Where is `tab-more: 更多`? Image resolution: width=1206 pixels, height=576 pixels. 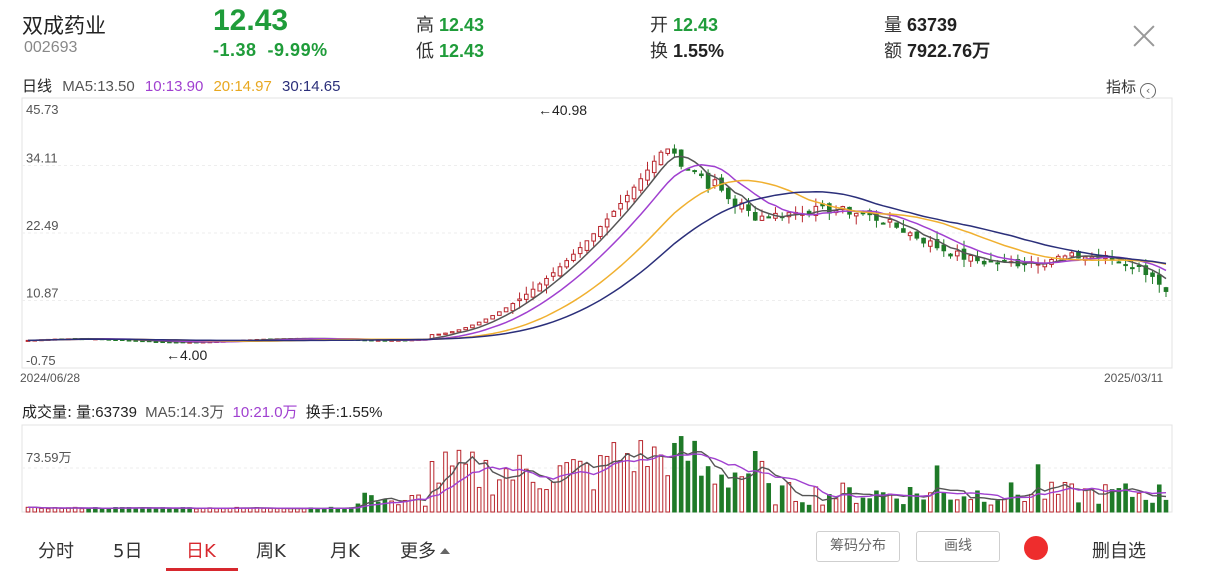 tab-more: 更多 is located at coordinates (425, 550).